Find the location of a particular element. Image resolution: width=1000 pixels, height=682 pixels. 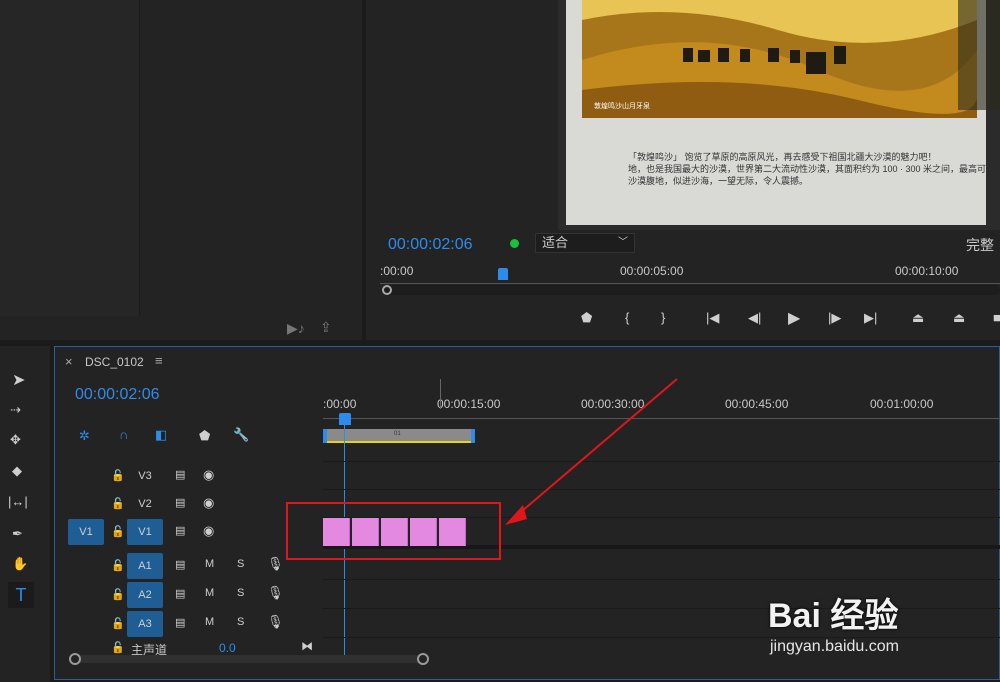

razor-tool-icon: ◆ is located at coordinates (17, 471).